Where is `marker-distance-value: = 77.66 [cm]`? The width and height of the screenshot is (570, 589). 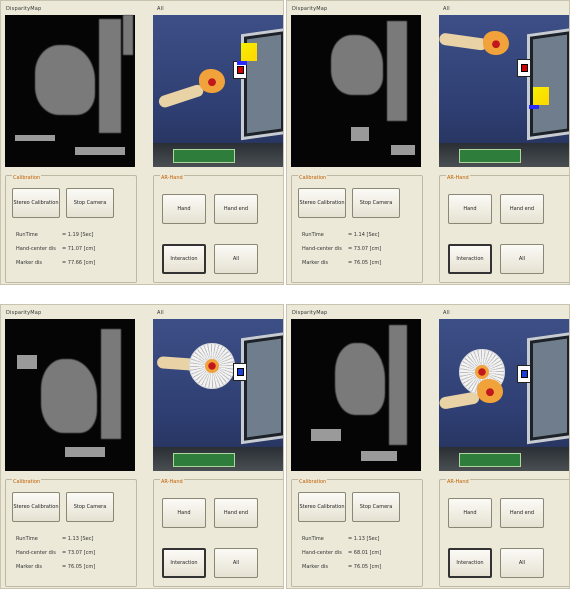 marker-distance-value: = 77.66 [cm] is located at coordinates (79, 263).